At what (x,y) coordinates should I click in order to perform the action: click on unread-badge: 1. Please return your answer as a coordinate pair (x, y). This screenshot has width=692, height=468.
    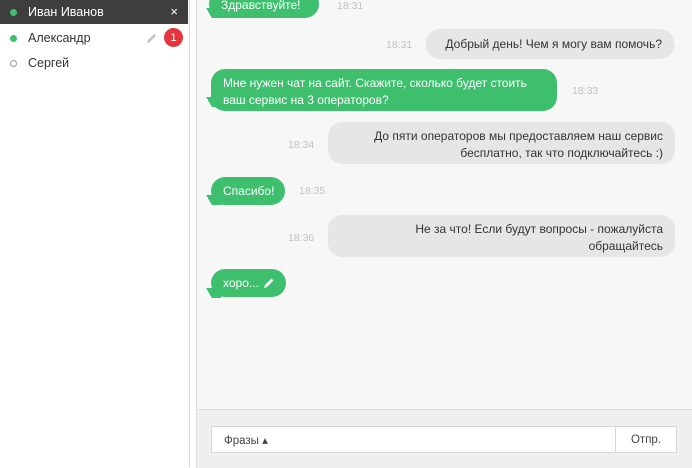
    Looking at the image, I should click on (173, 37).